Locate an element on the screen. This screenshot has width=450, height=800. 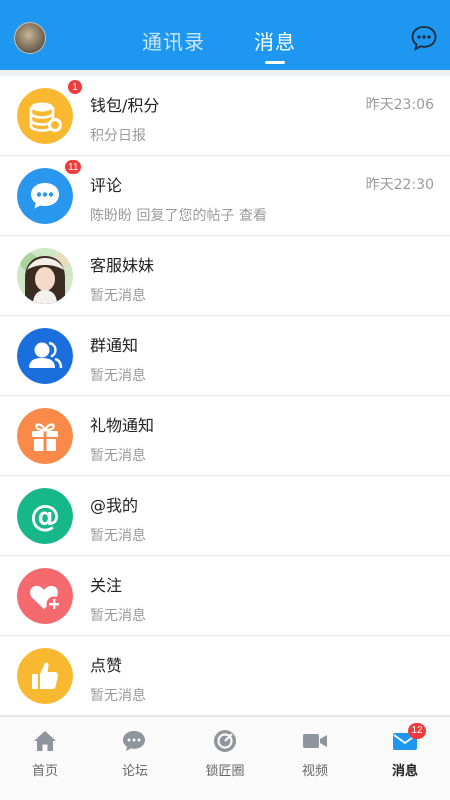
customer-service-avatar is located at coordinates (45, 276).